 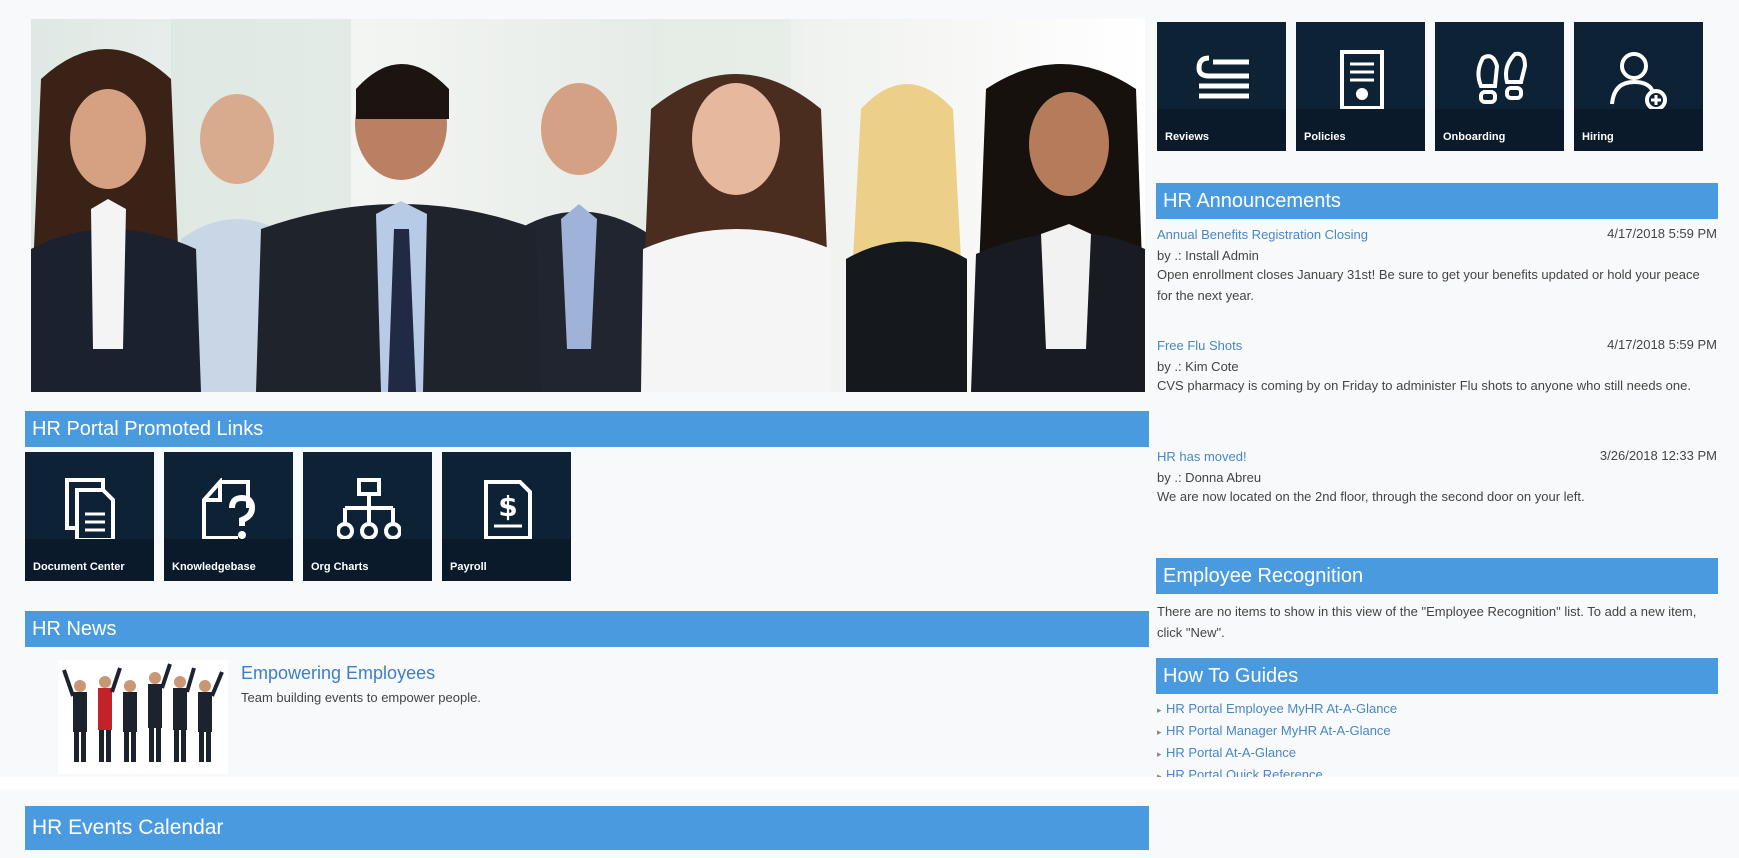 I want to click on policies-tile: Policies, so click(x=1360, y=86).